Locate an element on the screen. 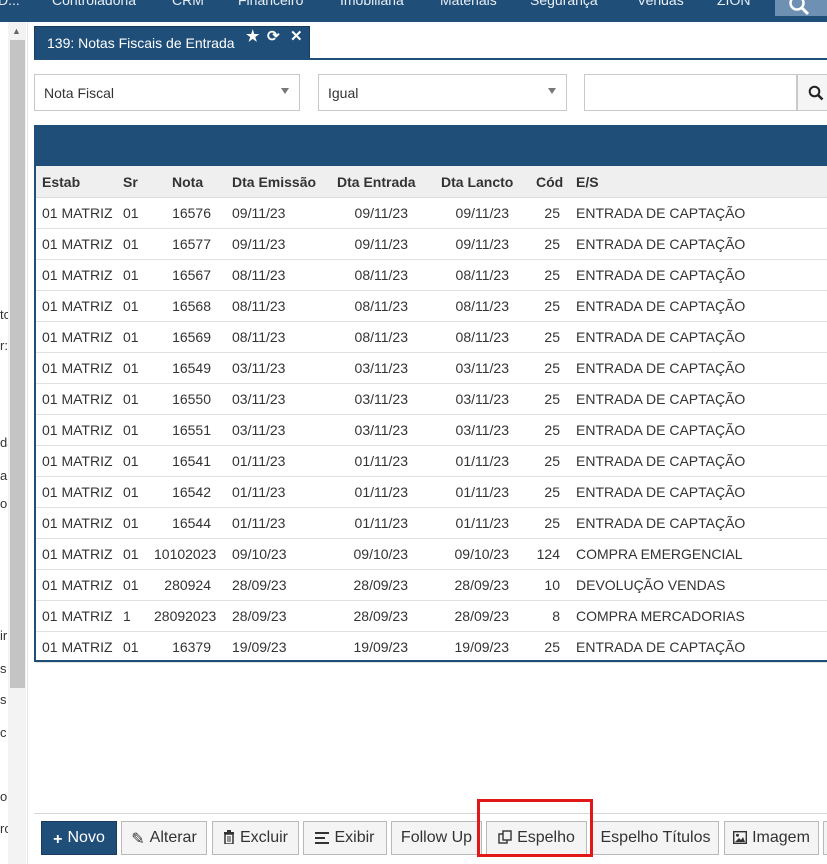 The width and height of the screenshot is (827, 864). cell-nota: 16550 is located at coordinates (191, 399).